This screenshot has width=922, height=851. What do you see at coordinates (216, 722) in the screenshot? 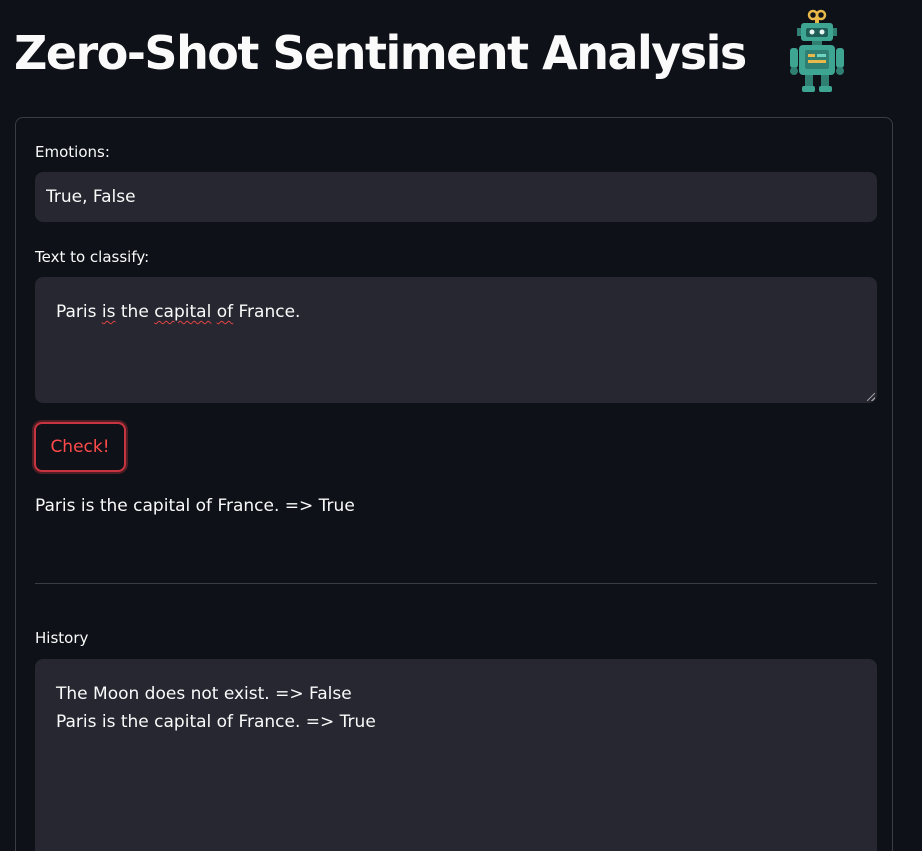
I see `history-line: Paris is the capital of France. => True` at bounding box center [216, 722].